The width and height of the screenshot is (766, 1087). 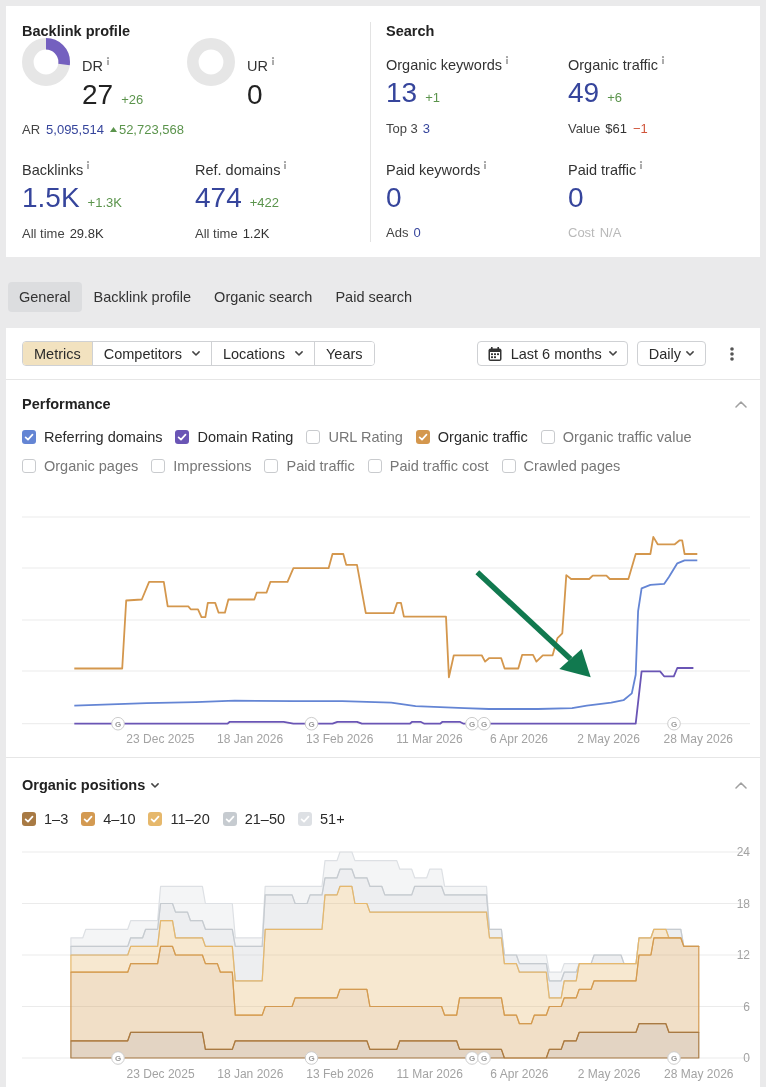 What do you see at coordinates (671, 353) in the screenshot?
I see `interval-dropdown: Daily` at bounding box center [671, 353].